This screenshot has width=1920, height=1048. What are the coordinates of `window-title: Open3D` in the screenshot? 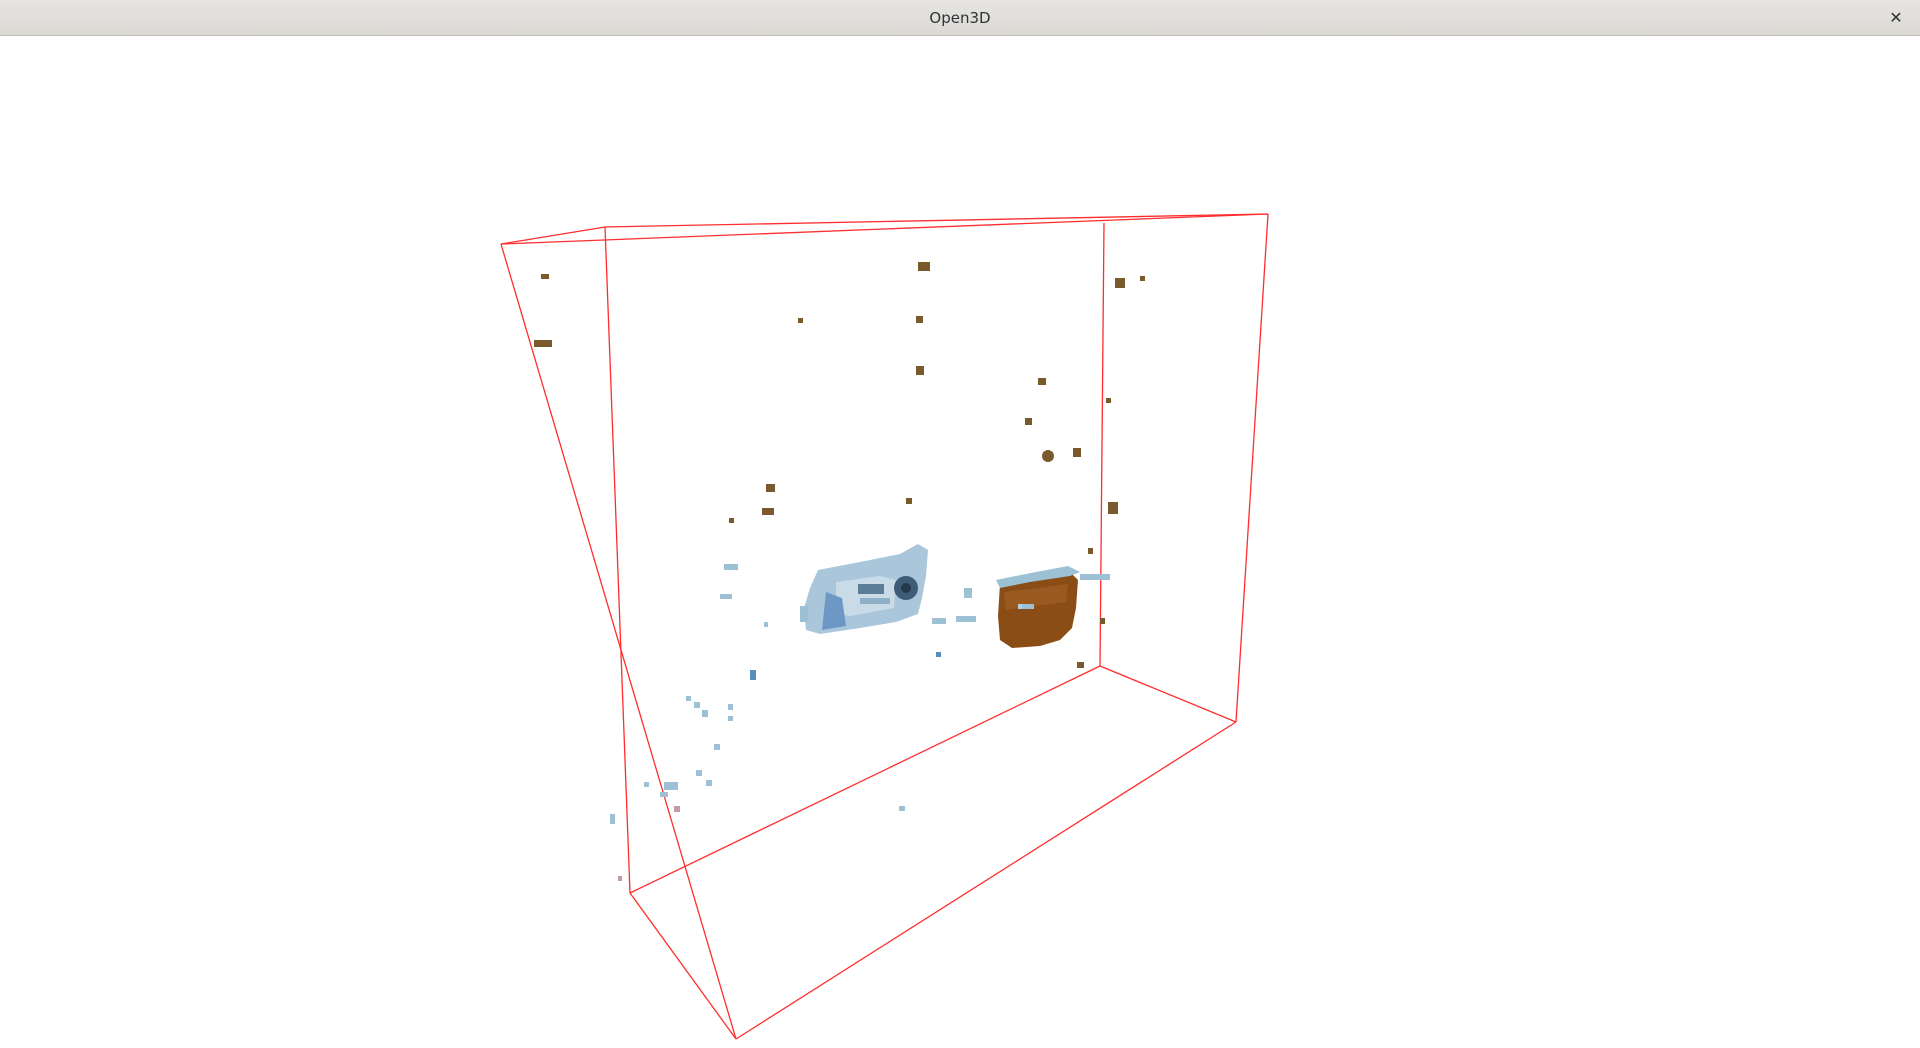 It's located at (960, 18).